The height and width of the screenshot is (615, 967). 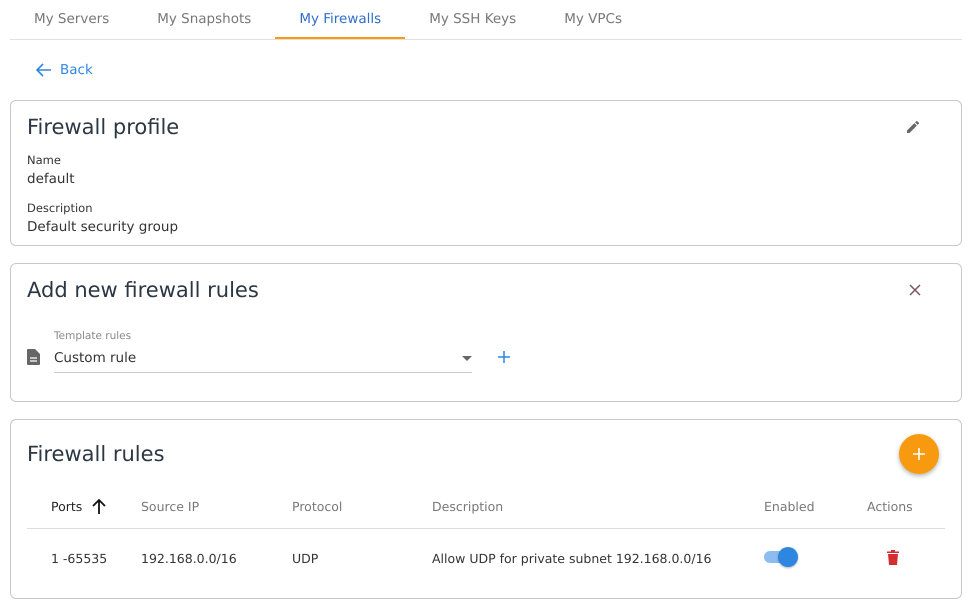 I want to click on sort-arrow-up-icon, so click(x=99, y=506).